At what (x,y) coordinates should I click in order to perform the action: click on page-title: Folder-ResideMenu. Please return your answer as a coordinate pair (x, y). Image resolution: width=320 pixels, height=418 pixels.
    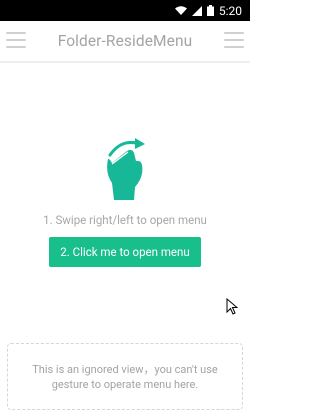
    Looking at the image, I should click on (125, 41).